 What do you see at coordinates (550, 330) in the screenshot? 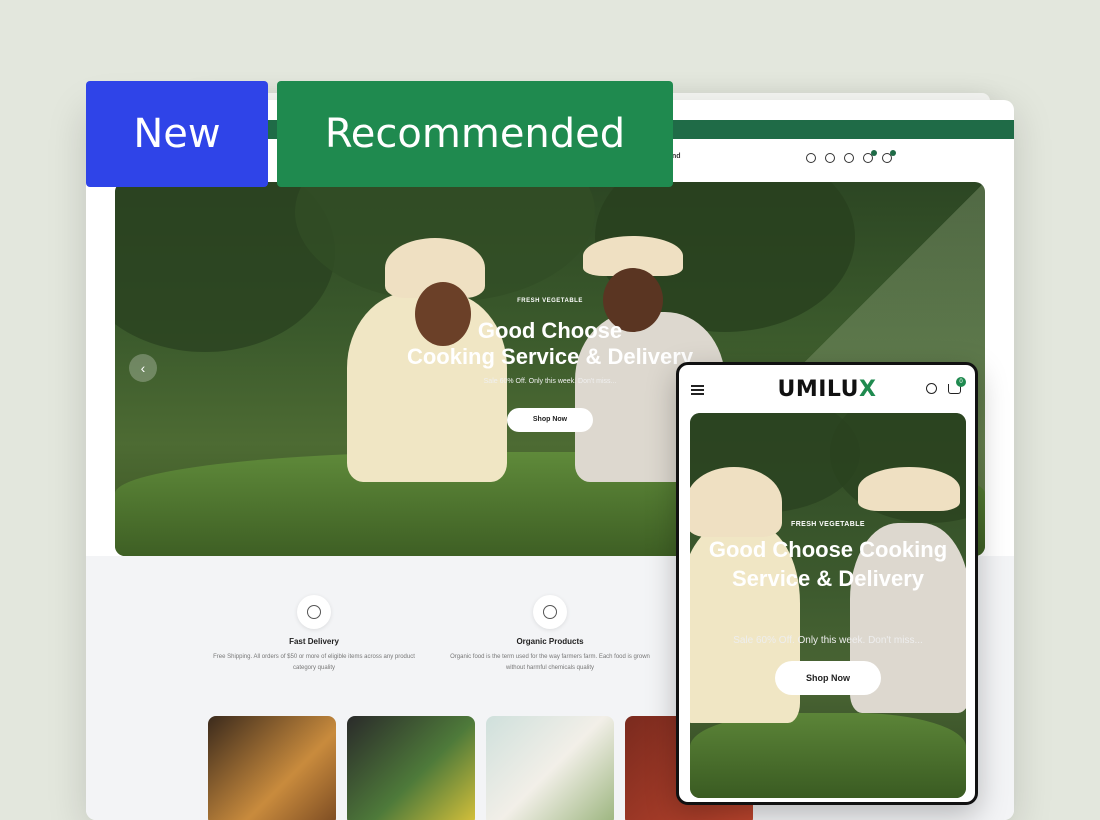
I see `hero-title-line1: Good Choose` at bounding box center [550, 330].